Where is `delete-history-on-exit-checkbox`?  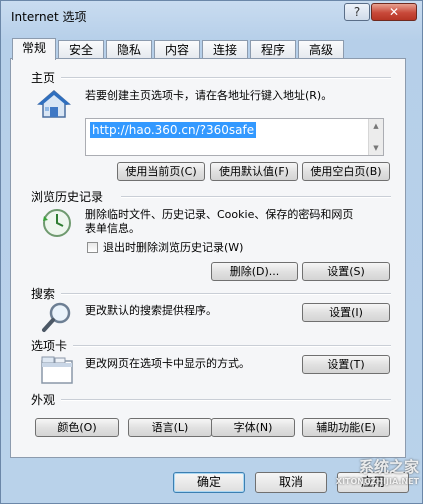
delete-history-on-exit-checkbox is located at coordinates (92, 247).